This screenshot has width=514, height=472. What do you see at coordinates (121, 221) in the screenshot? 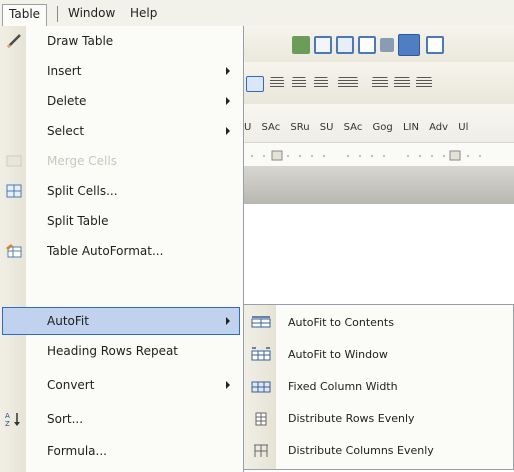
I see `menu-item-split-table: Split Table` at bounding box center [121, 221].